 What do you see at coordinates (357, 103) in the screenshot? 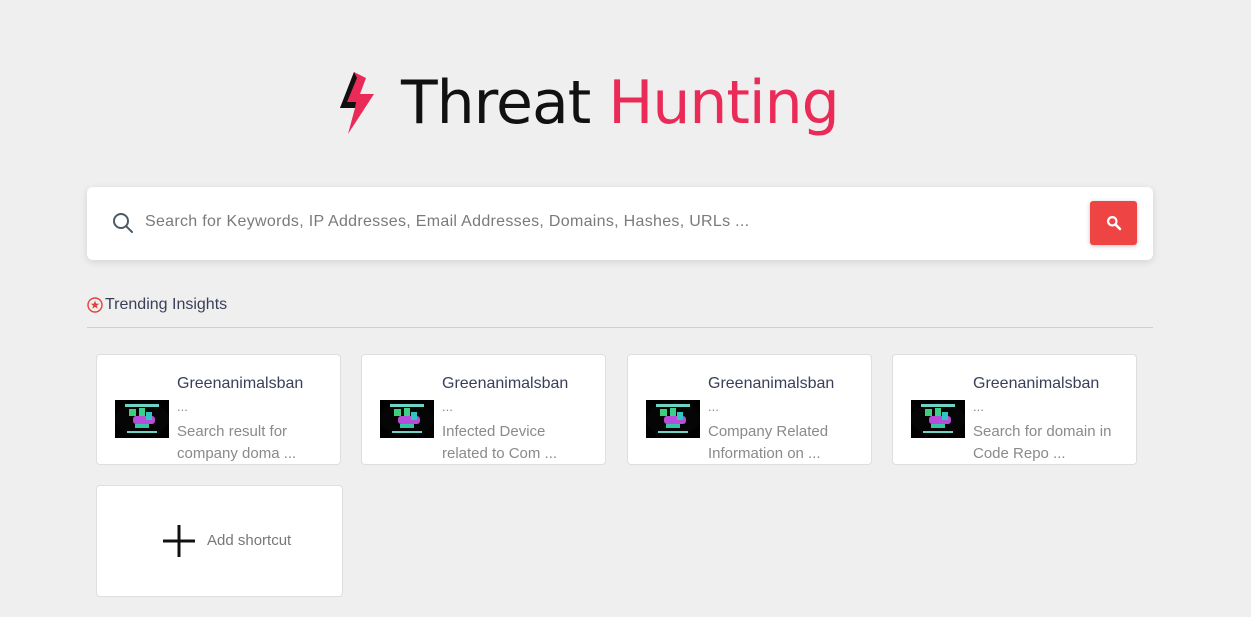
I see `lightning-bolt-icon` at bounding box center [357, 103].